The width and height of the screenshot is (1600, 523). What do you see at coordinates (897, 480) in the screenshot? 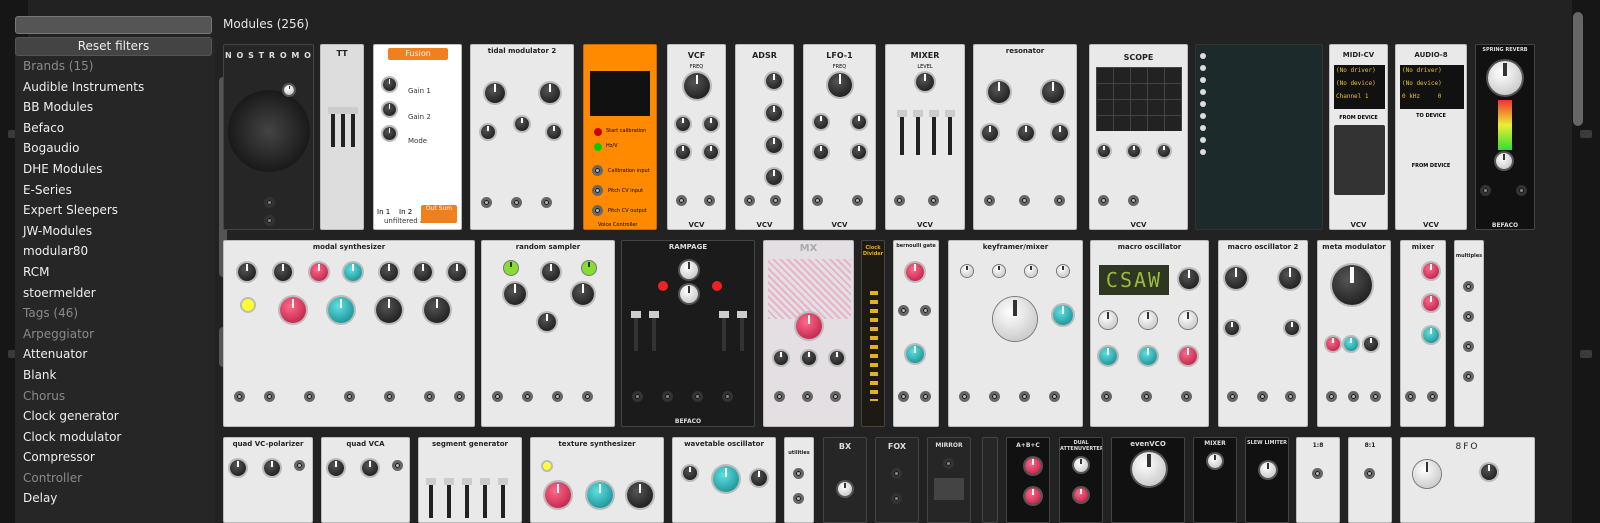
I see `module-fox: FOX` at bounding box center [897, 480].